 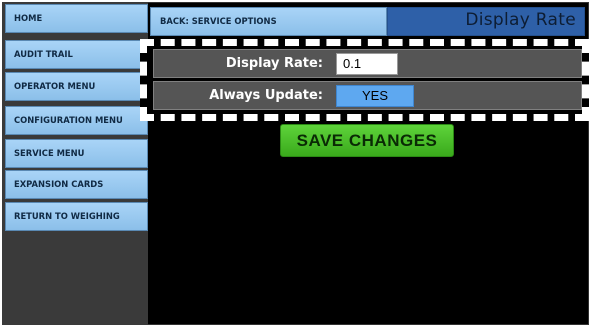 What do you see at coordinates (76, 18) in the screenshot?
I see `sidebar-item-home: HOME` at bounding box center [76, 18].